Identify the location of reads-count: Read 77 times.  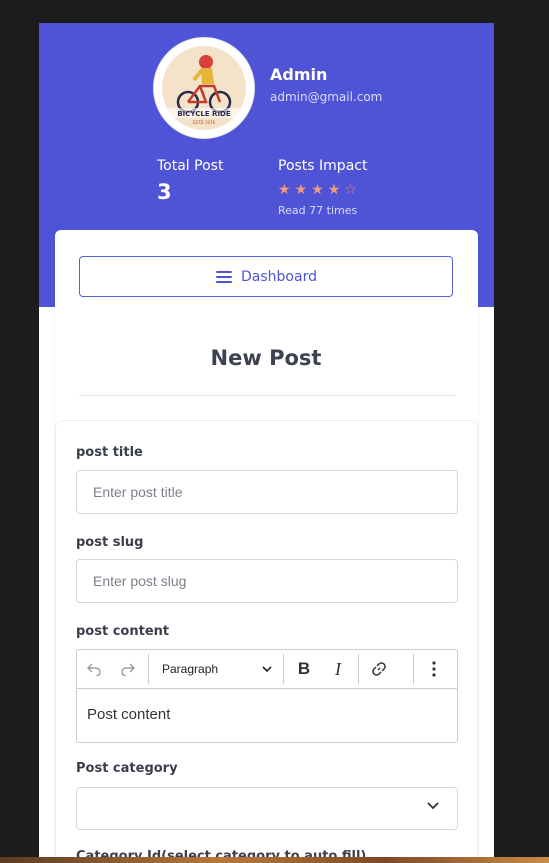
(318, 210).